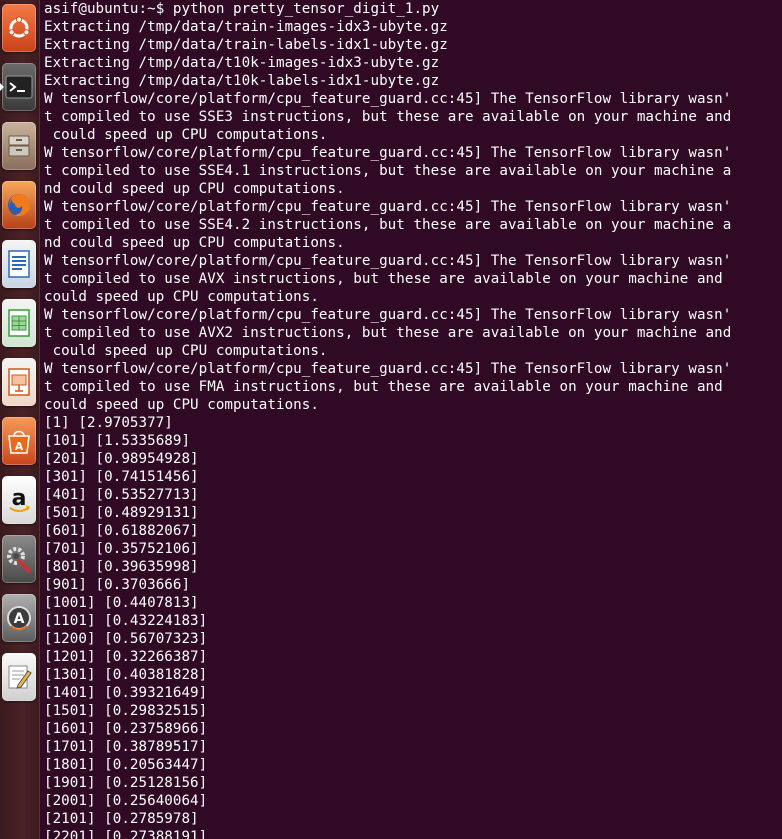 The height and width of the screenshot is (839, 782). I want to click on launcher-item-writer, so click(19, 264).